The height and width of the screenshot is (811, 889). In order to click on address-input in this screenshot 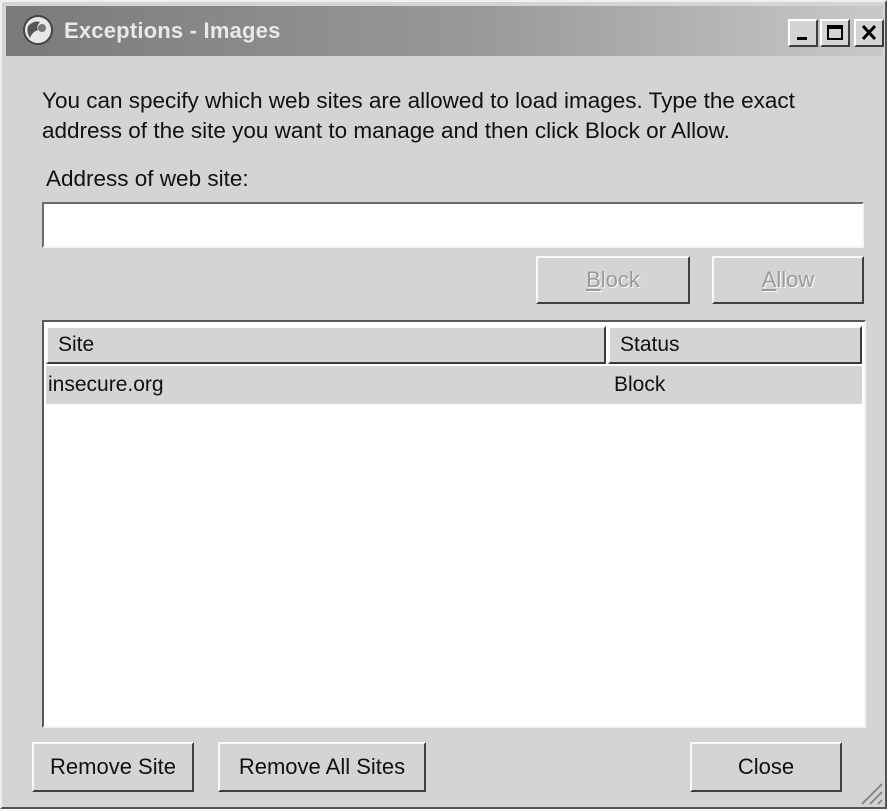, I will do `click(453, 225)`.